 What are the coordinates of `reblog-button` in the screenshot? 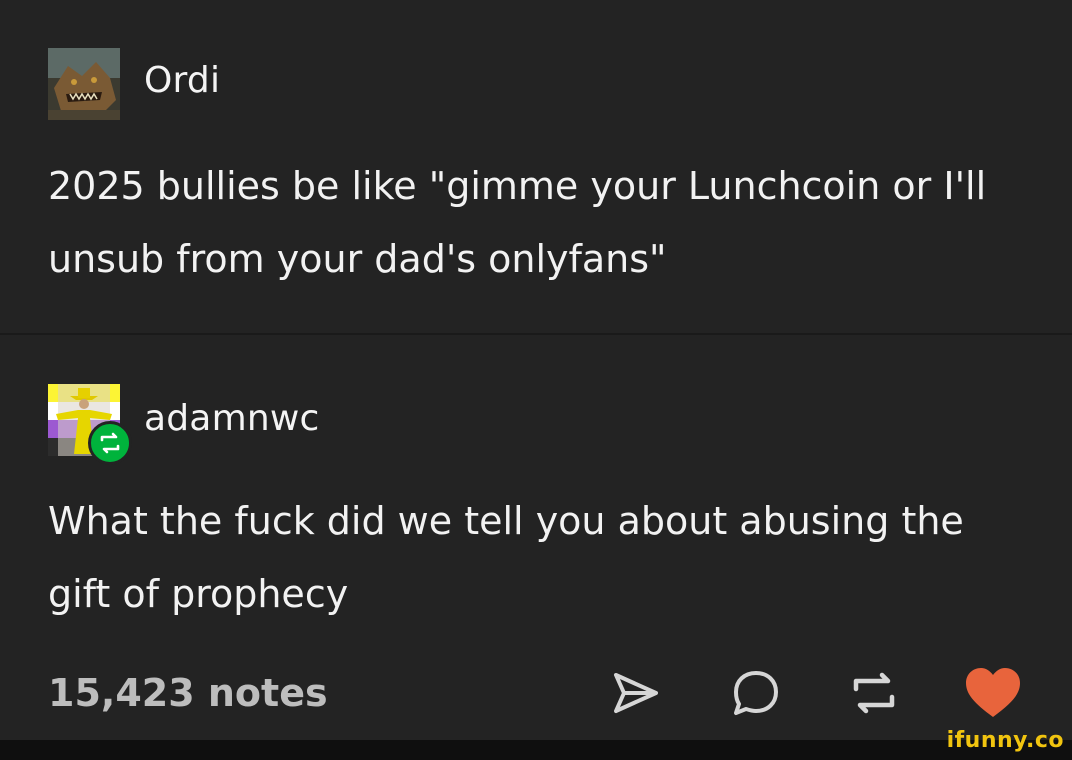 It's located at (874, 693).